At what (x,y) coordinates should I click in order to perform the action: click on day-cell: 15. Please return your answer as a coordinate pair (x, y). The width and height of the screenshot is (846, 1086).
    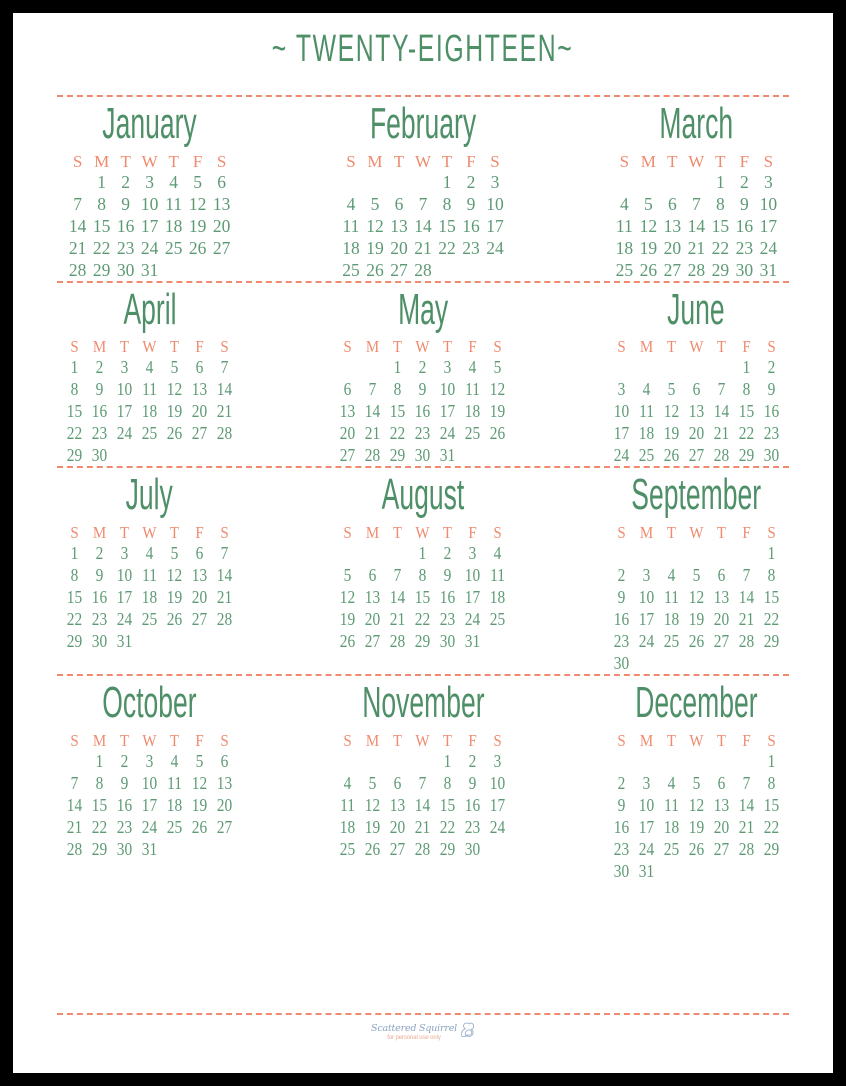
    Looking at the image, I should click on (771, 805).